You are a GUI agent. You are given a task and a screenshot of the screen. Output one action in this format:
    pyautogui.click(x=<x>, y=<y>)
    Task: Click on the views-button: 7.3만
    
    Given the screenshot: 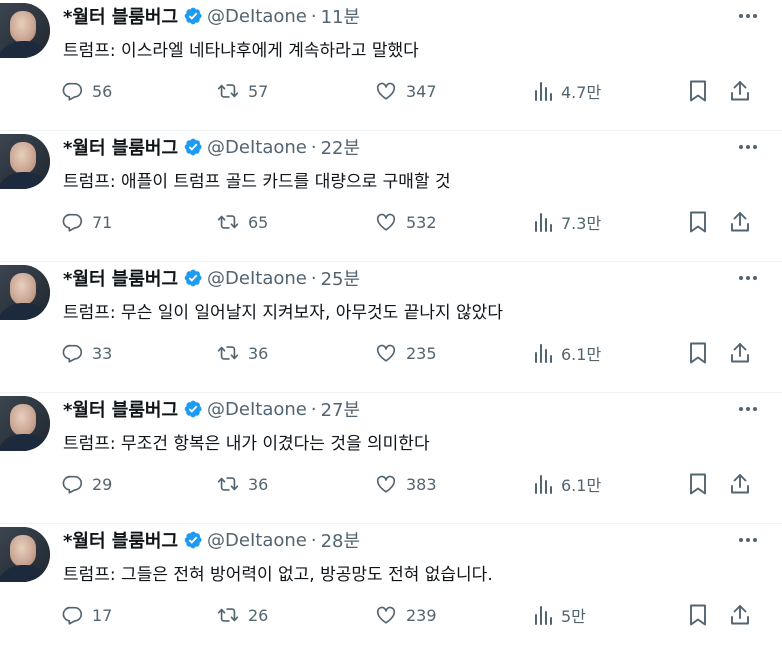 What is the action you would take?
    pyautogui.click(x=567, y=222)
    